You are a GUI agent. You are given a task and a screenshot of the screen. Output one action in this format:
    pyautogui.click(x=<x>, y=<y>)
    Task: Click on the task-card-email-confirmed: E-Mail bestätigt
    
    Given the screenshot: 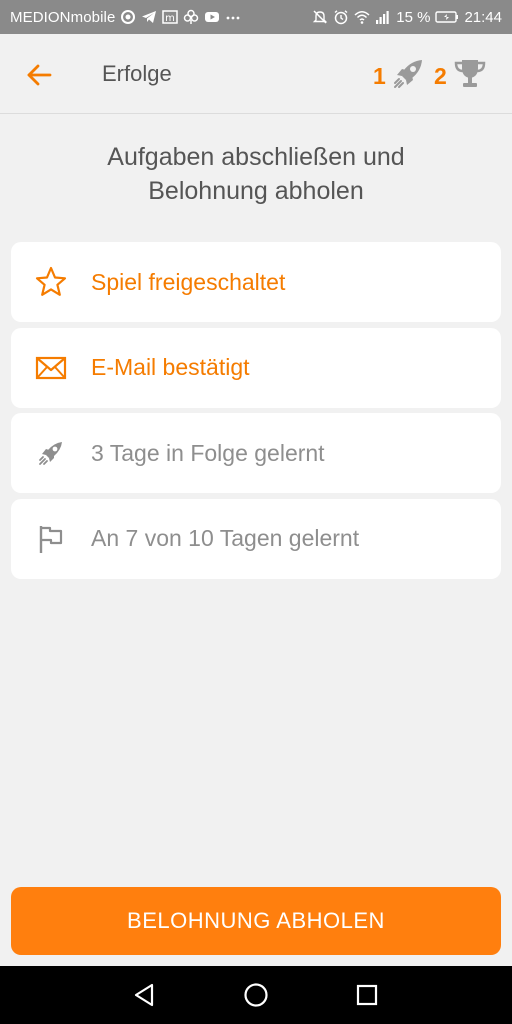 What is the action you would take?
    pyautogui.click(x=256, y=367)
    